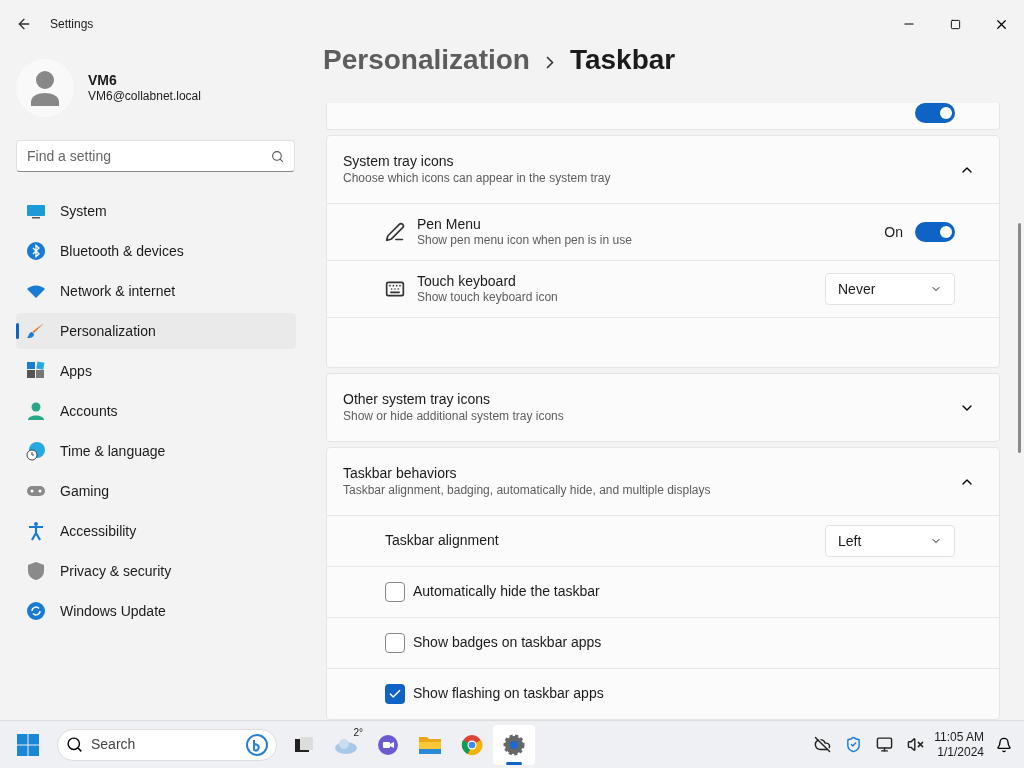 Image resolution: width=1024 pixels, height=768 pixels. What do you see at coordinates (823, 744) in the screenshot?
I see `cloud-off-icon` at bounding box center [823, 744].